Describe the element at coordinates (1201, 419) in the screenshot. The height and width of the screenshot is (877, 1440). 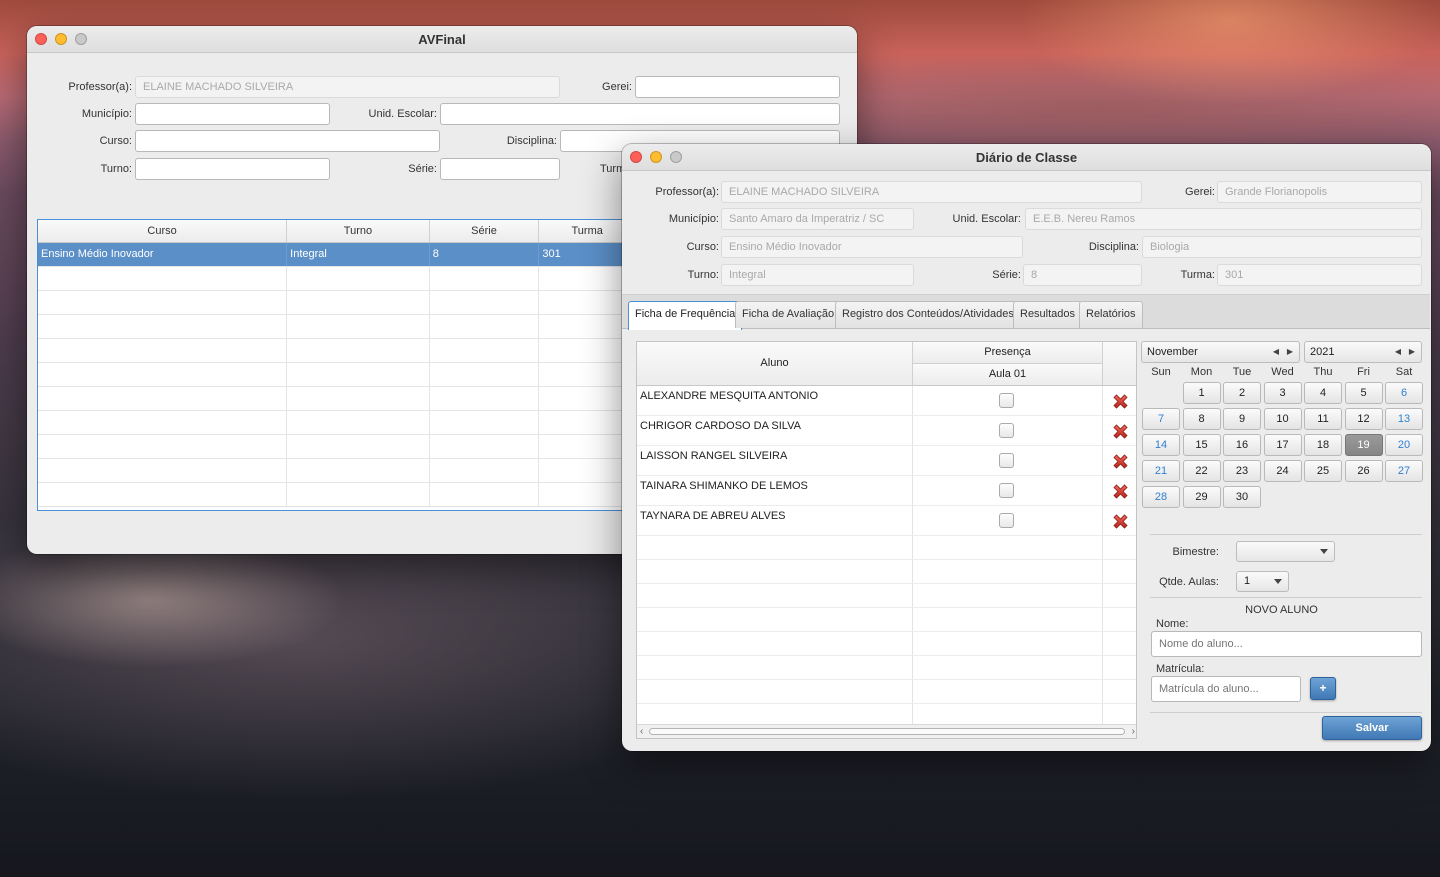
I see `calendar-day: 8` at that location.